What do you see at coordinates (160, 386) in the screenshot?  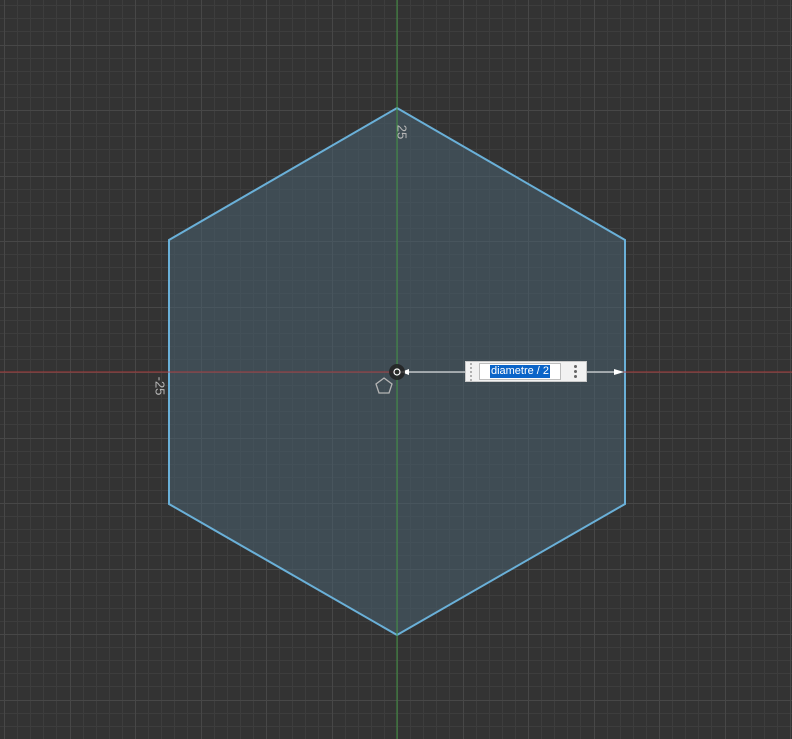 I see `ruler-label-left: -25` at bounding box center [160, 386].